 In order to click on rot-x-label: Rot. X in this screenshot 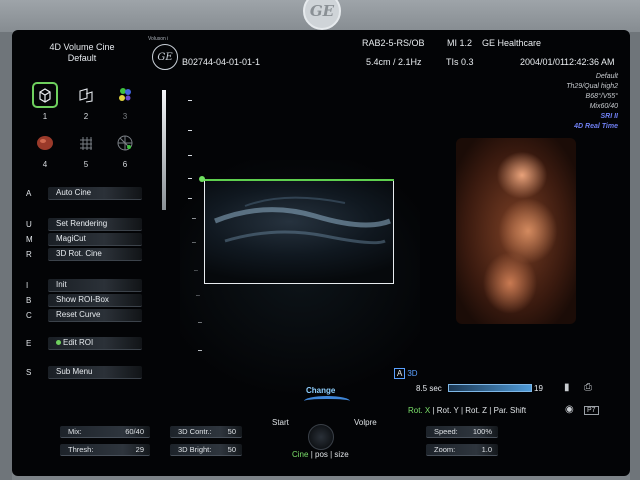, I will do `click(419, 410)`.